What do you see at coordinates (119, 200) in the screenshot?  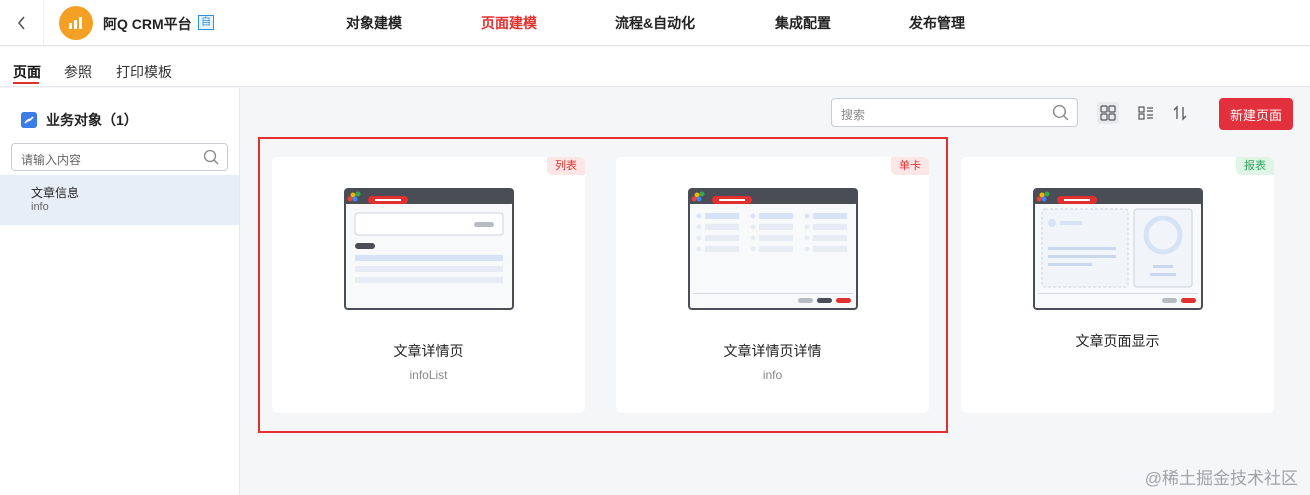 I see `sidebar-item-article-info: 文章信息 info` at bounding box center [119, 200].